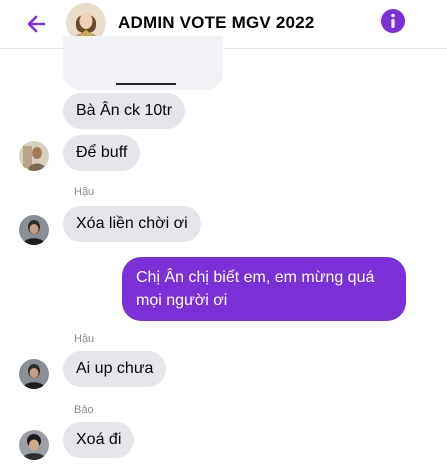 Image resolution: width=447 pixels, height=464 pixels. I want to click on message-bubble: Để buff, so click(102, 153).